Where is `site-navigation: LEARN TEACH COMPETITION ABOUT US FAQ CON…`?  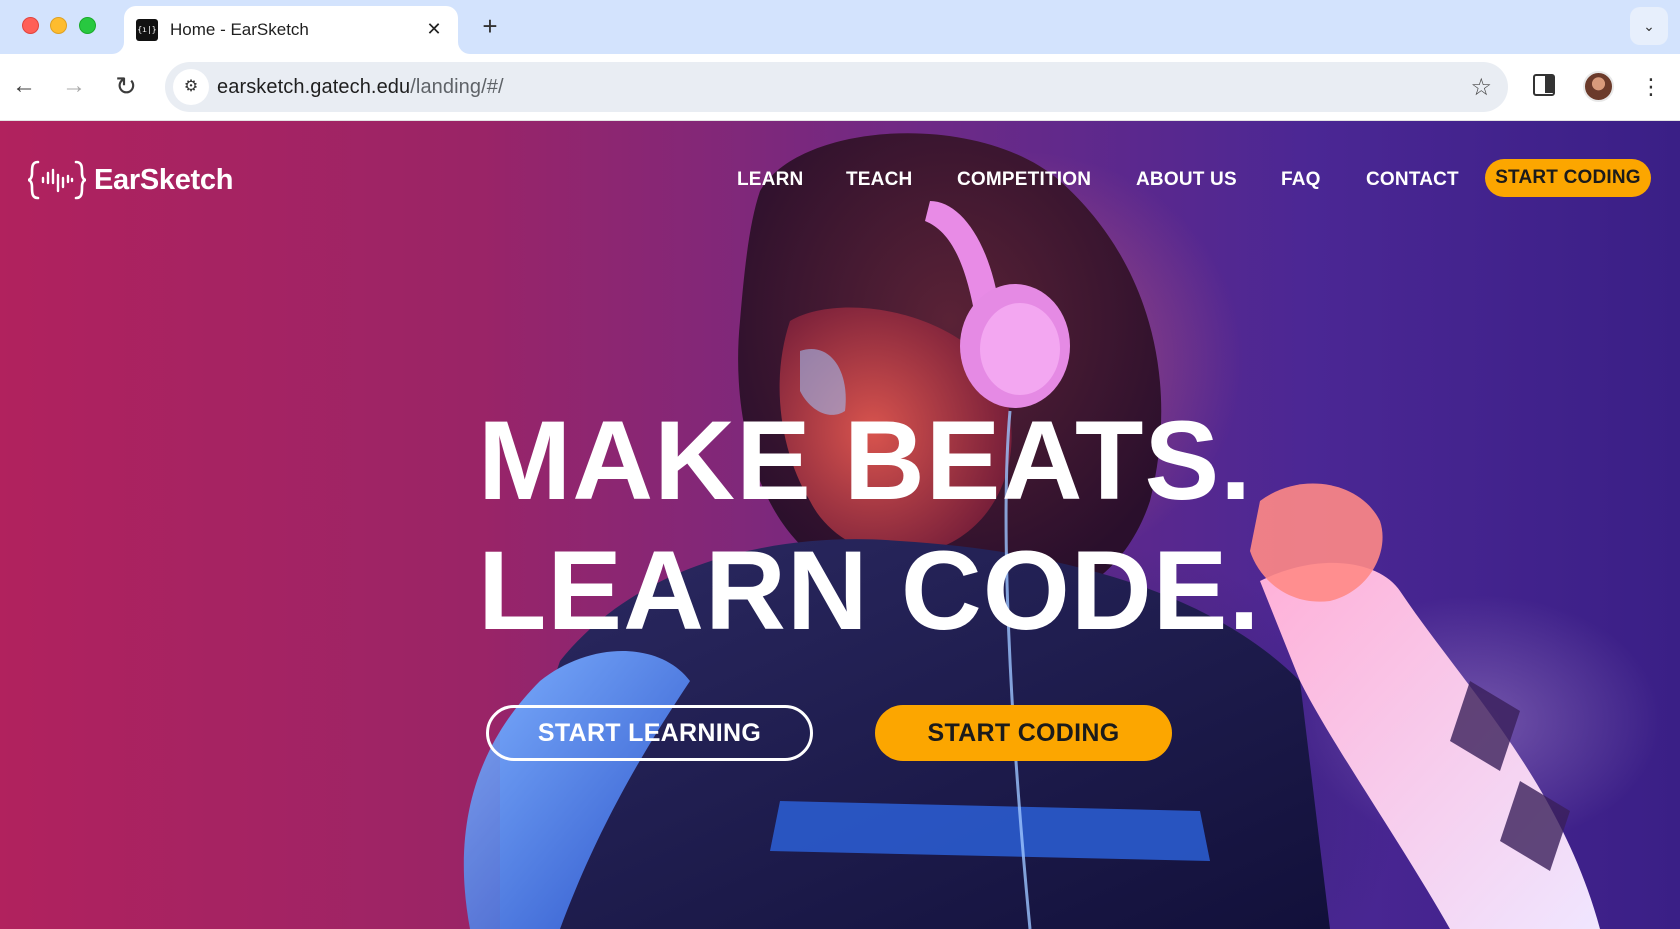
site-navigation: LEARN TEACH COMPETITION ABOUT US FAQ CON… is located at coordinates (840, 181).